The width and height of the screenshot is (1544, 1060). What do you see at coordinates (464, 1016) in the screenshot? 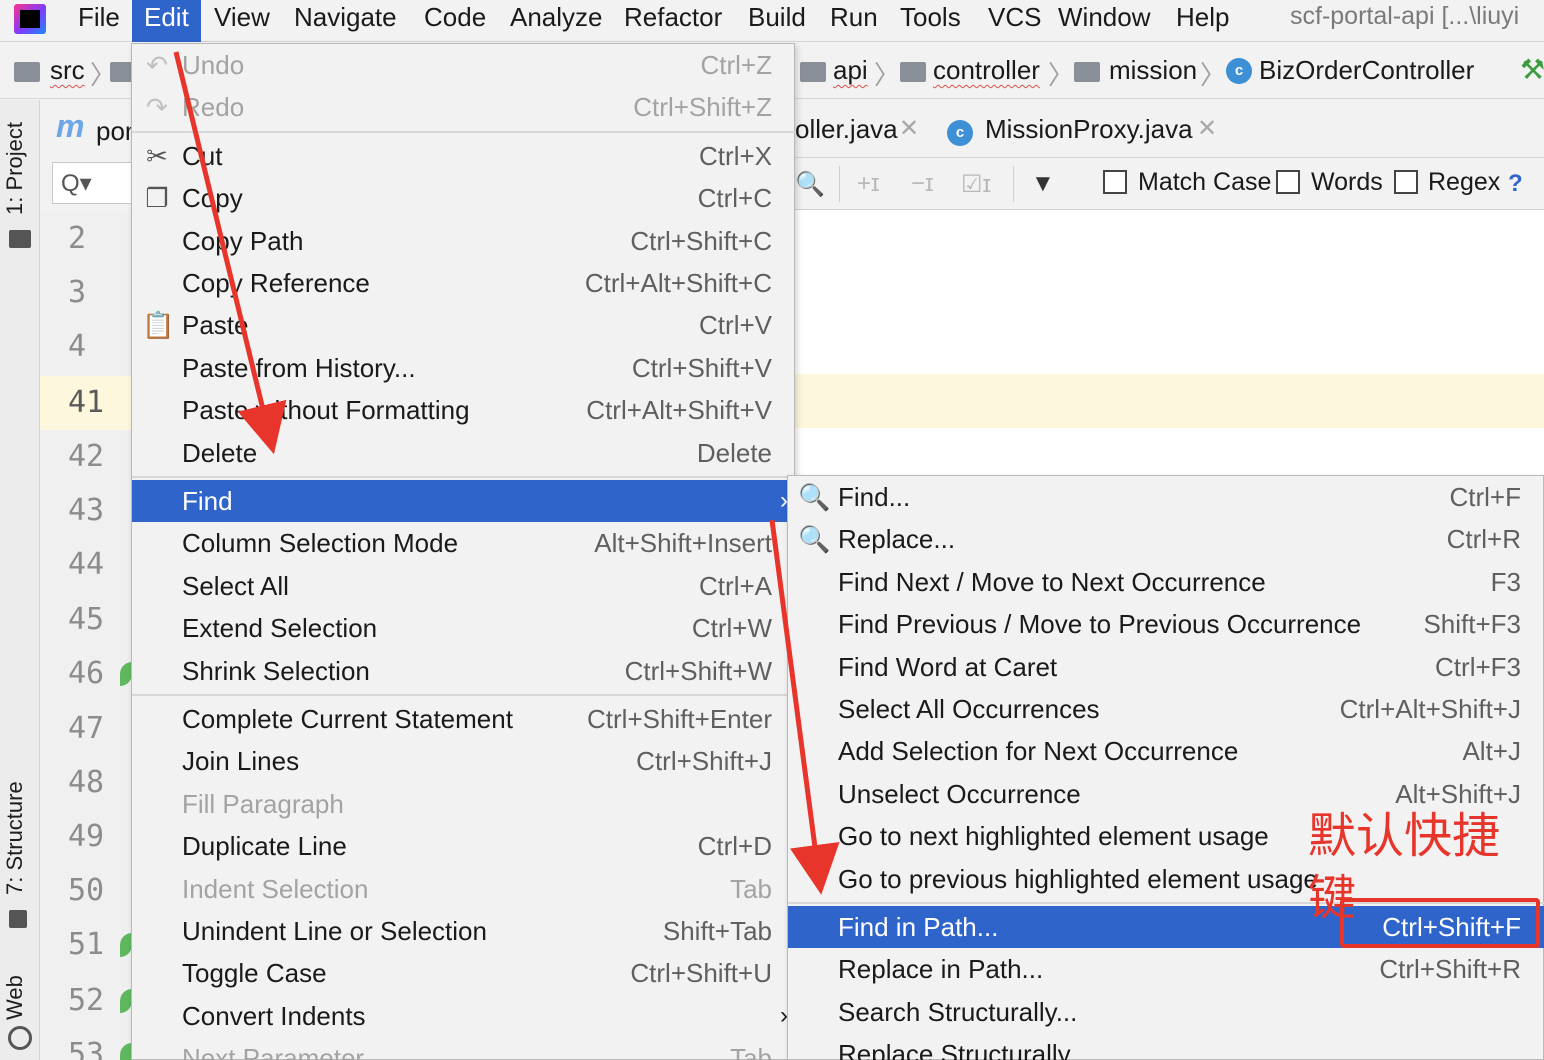
I see `menu-item-convert-indents: Convert Indents ›` at bounding box center [464, 1016].